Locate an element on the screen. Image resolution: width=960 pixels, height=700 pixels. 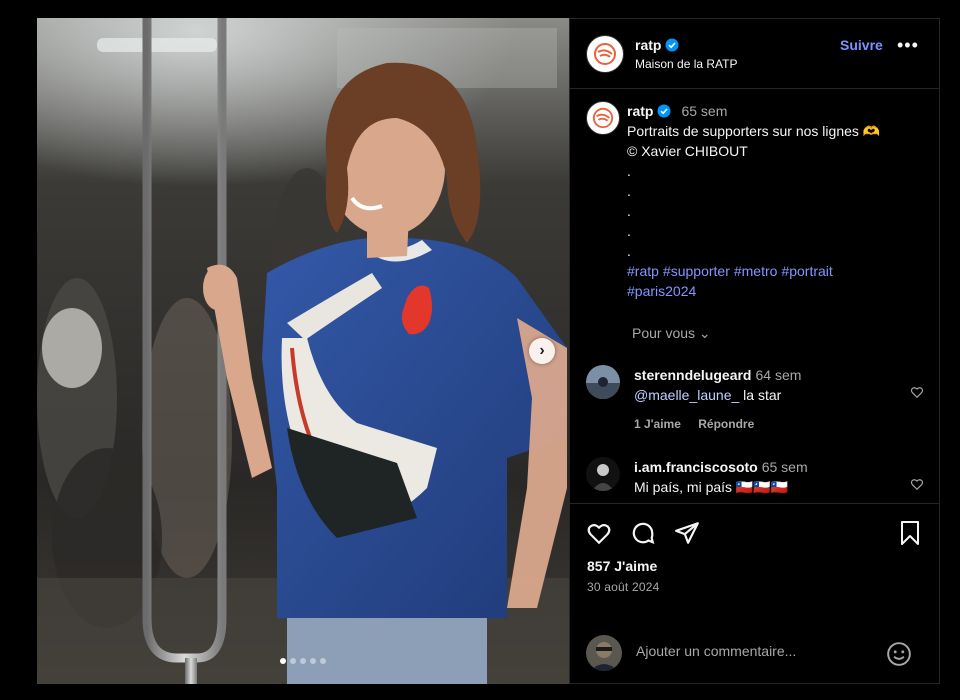
chevron-right-icon: › is located at coordinates (542, 350).